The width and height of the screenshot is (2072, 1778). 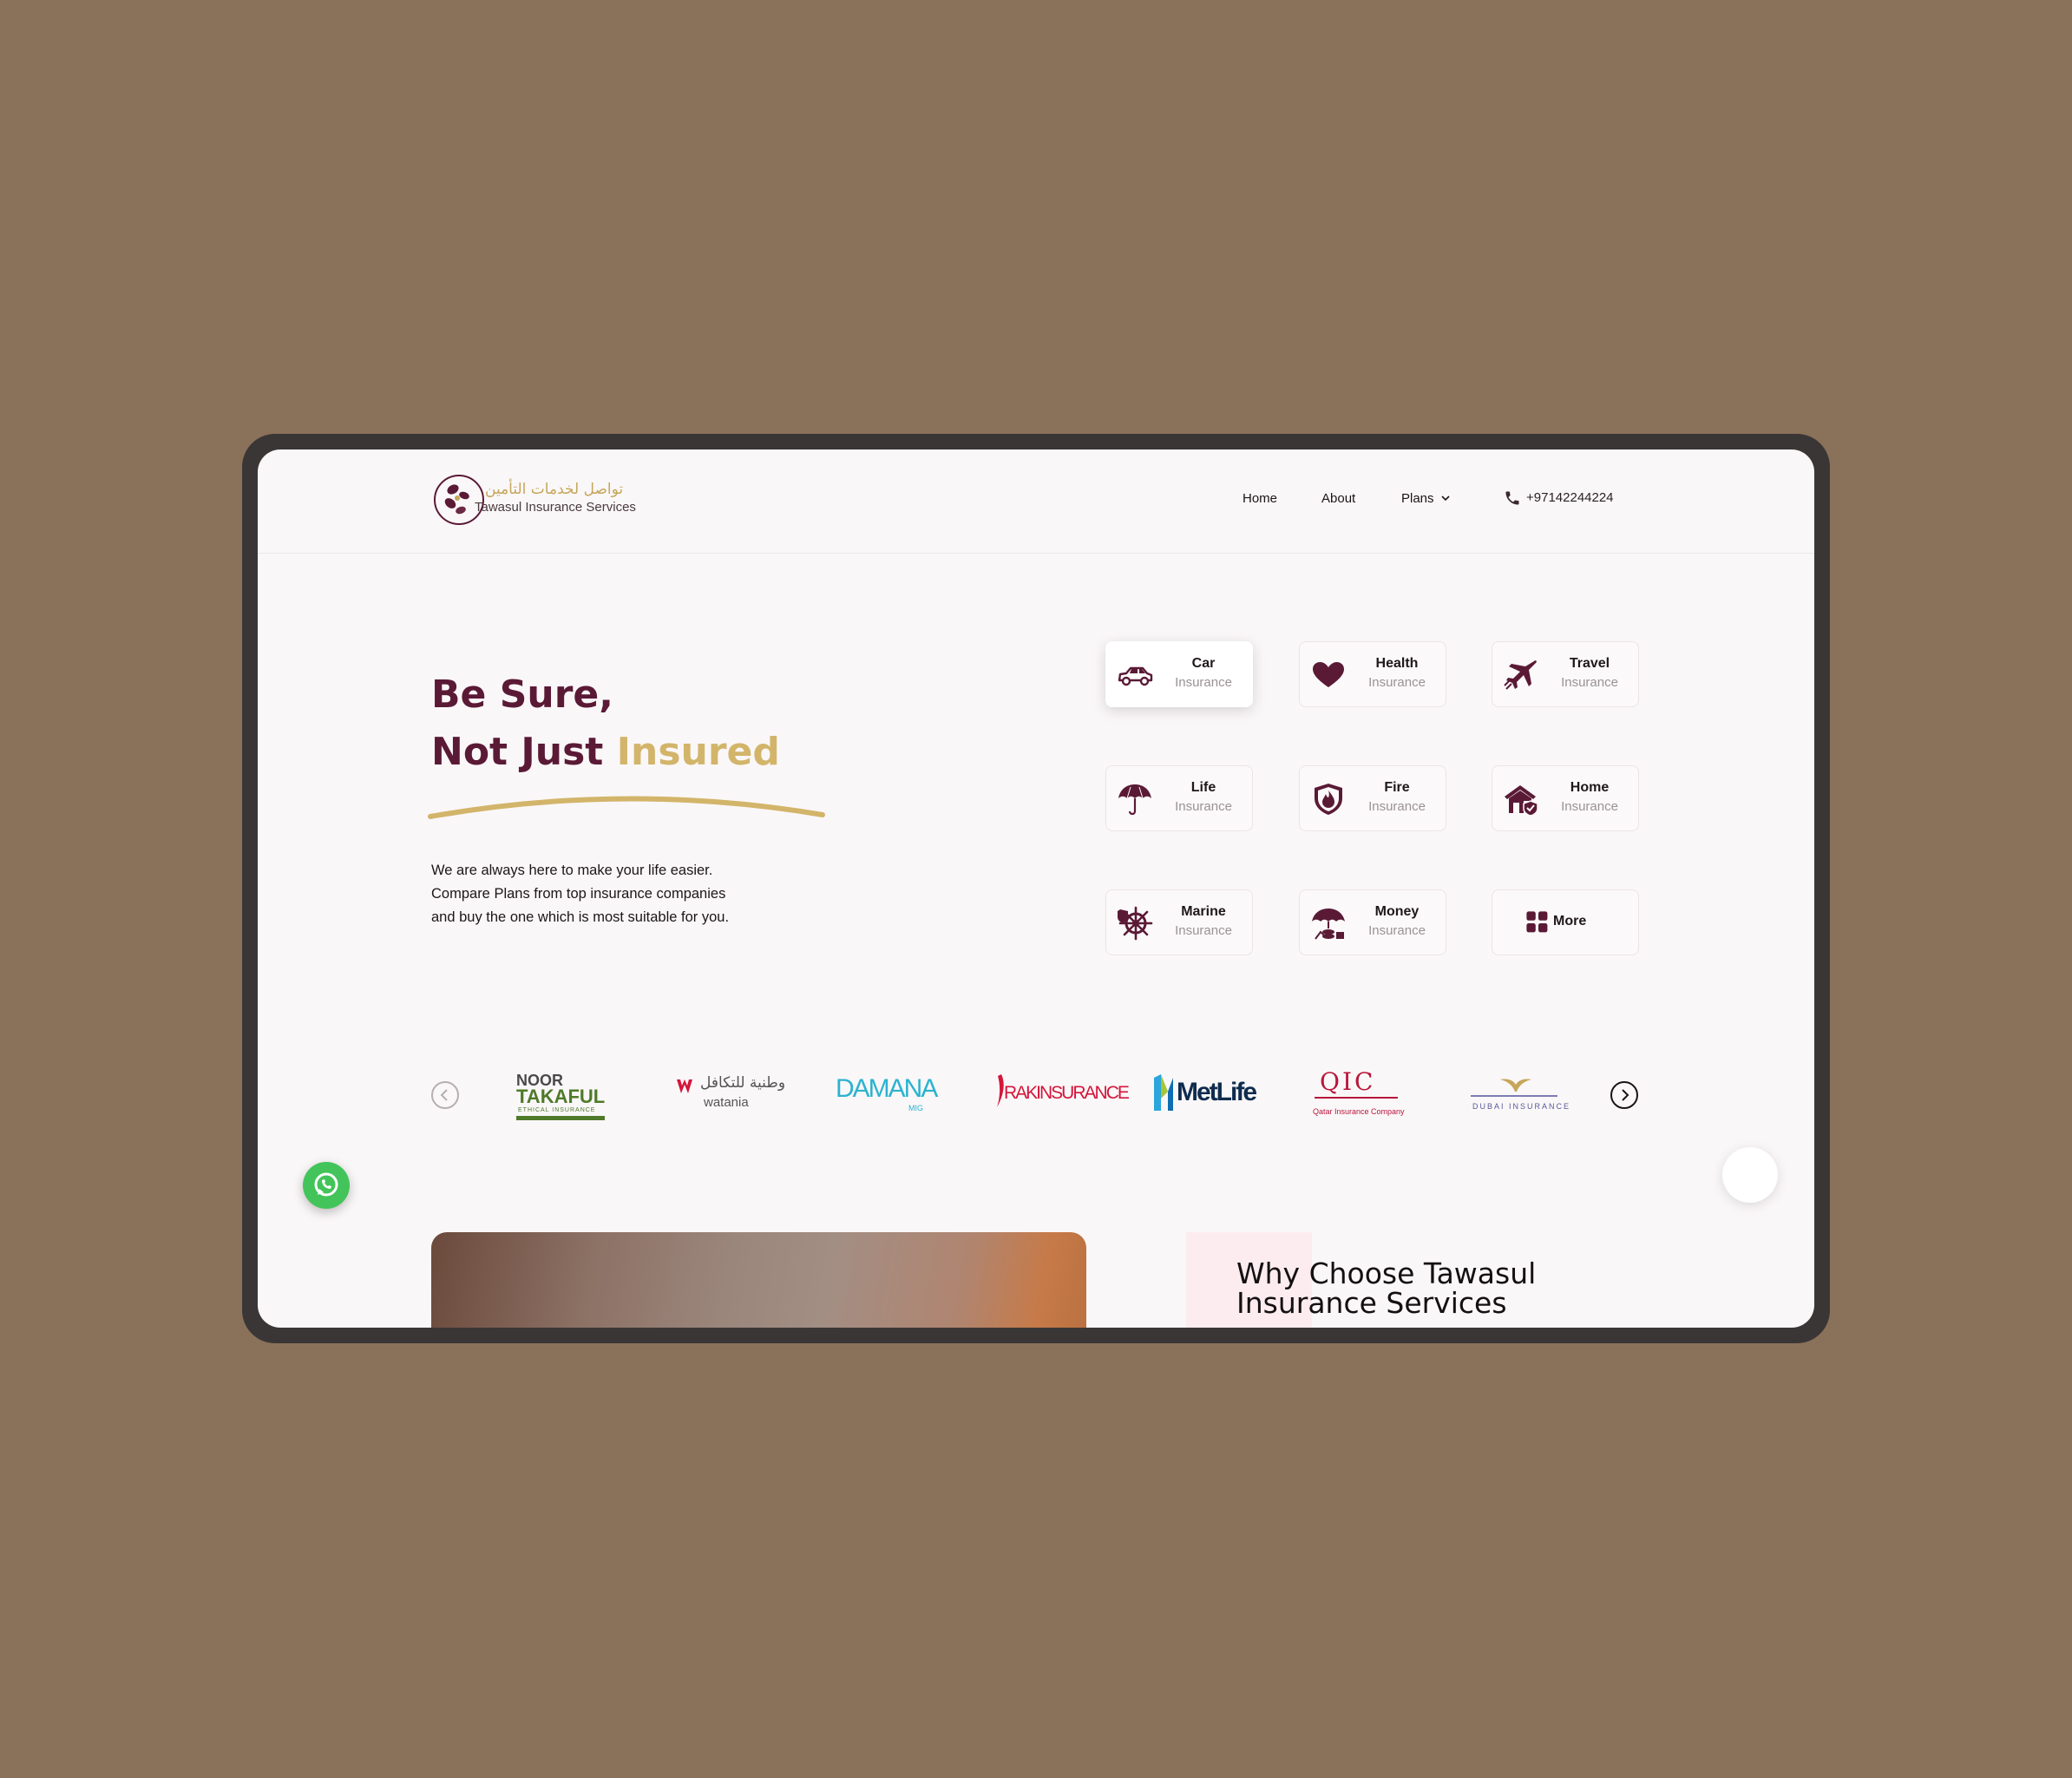 What do you see at coordinates (1338, 498) in the screenshot?
I see `nav-about: About` at bounding box center [1338, 498].